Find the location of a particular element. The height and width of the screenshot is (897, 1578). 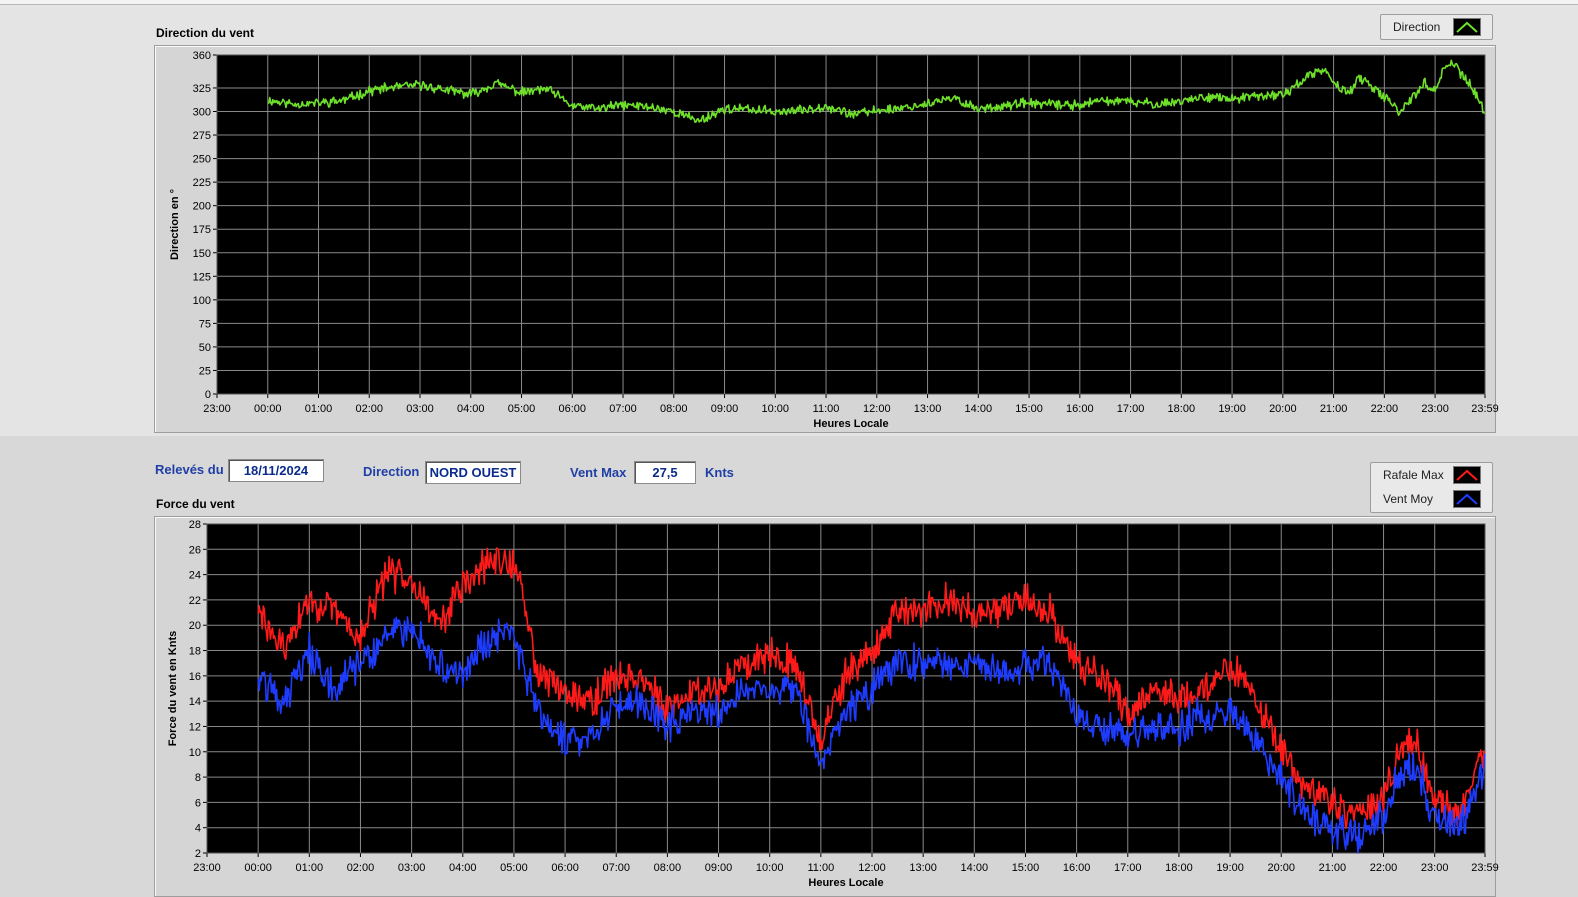

legend-item-direction: Direction is located at coordinates (1436, 27).